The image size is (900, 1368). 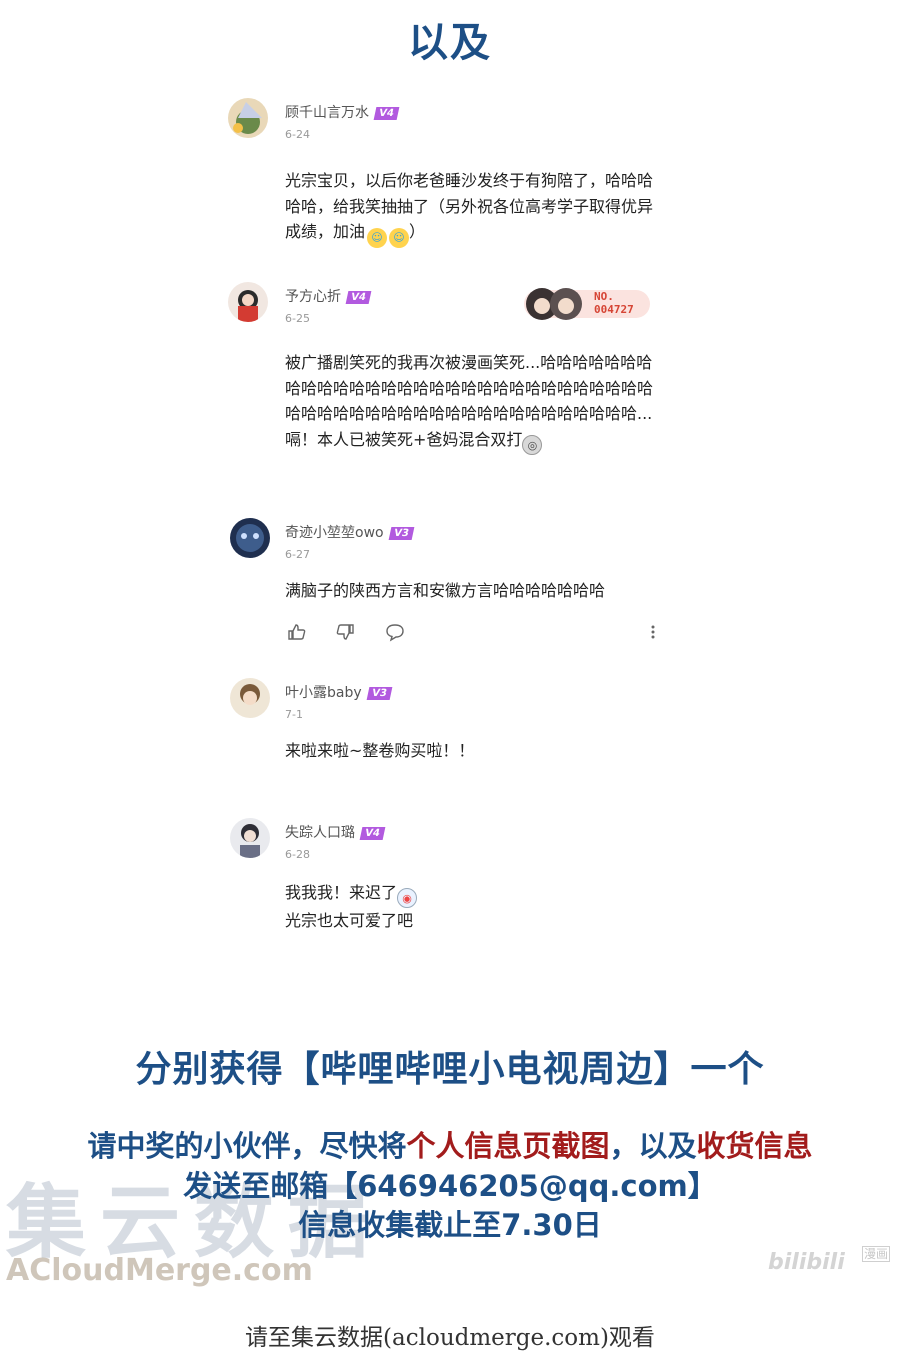 I want to click on comment-item: 失踪人口璐 V4 6-28 我我我！来迟了 ◉ 光宗也太可爱了吧, so click(x=447, y=878).